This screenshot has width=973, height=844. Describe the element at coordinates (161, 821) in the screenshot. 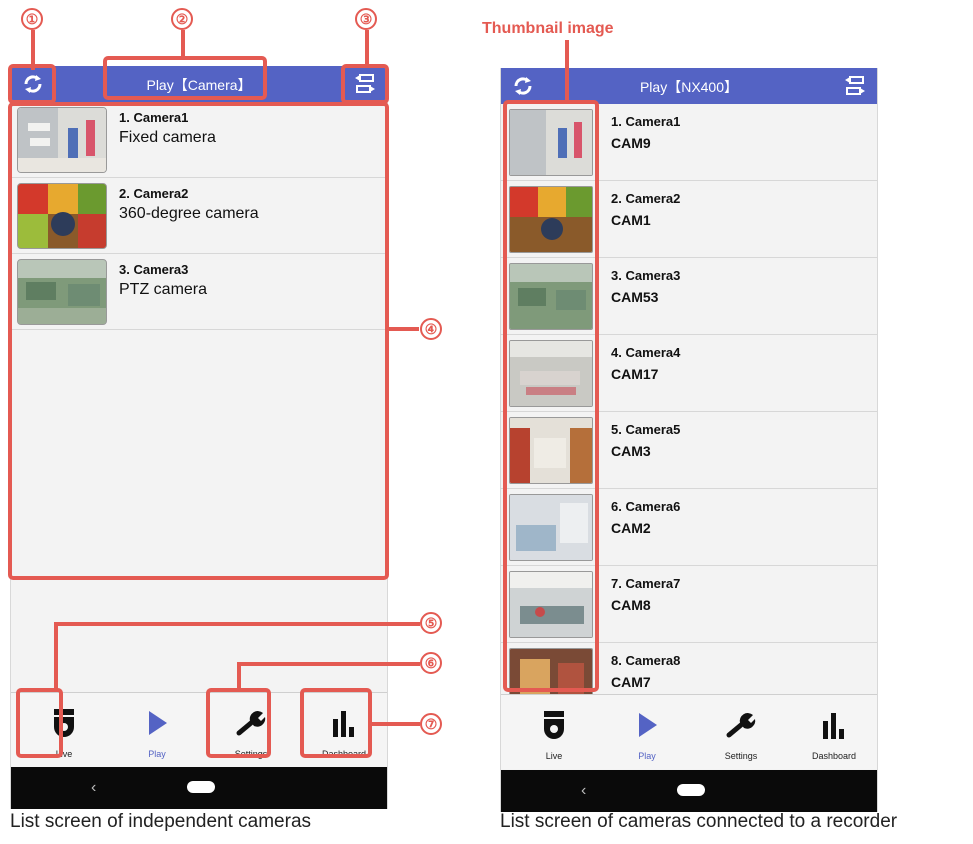

I see `caption-left: List screen of independent cameras` at that location.